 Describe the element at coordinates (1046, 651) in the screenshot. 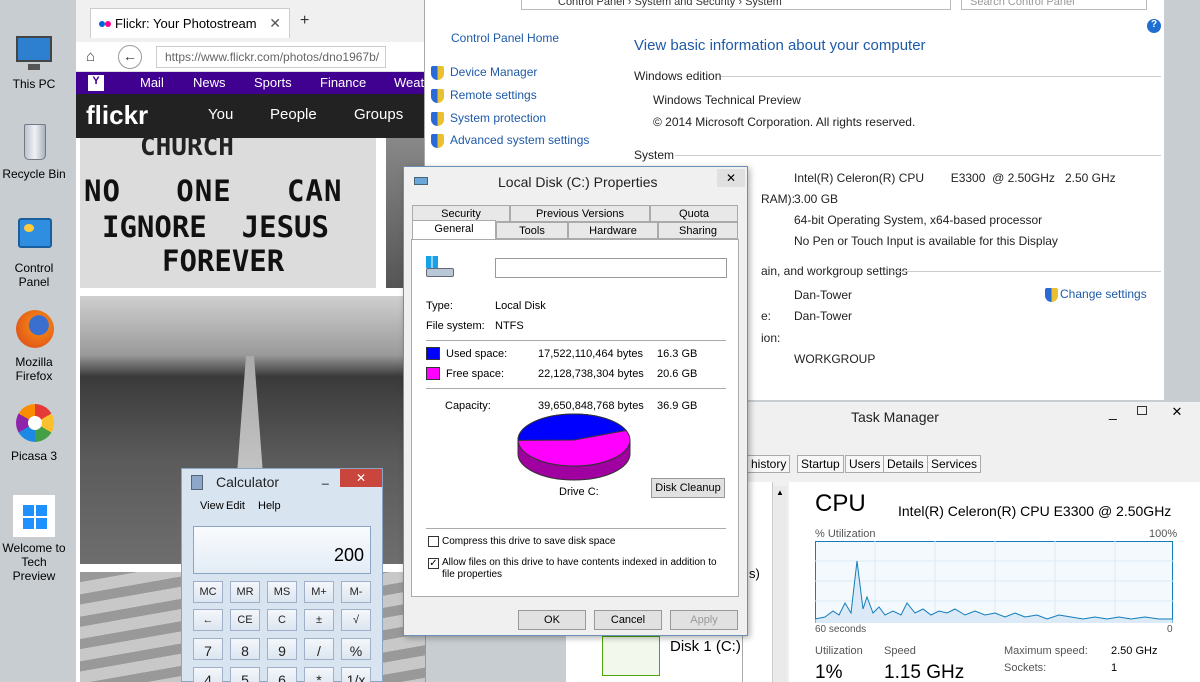

I see `max-speed-label: Maximum speed:` at that location.